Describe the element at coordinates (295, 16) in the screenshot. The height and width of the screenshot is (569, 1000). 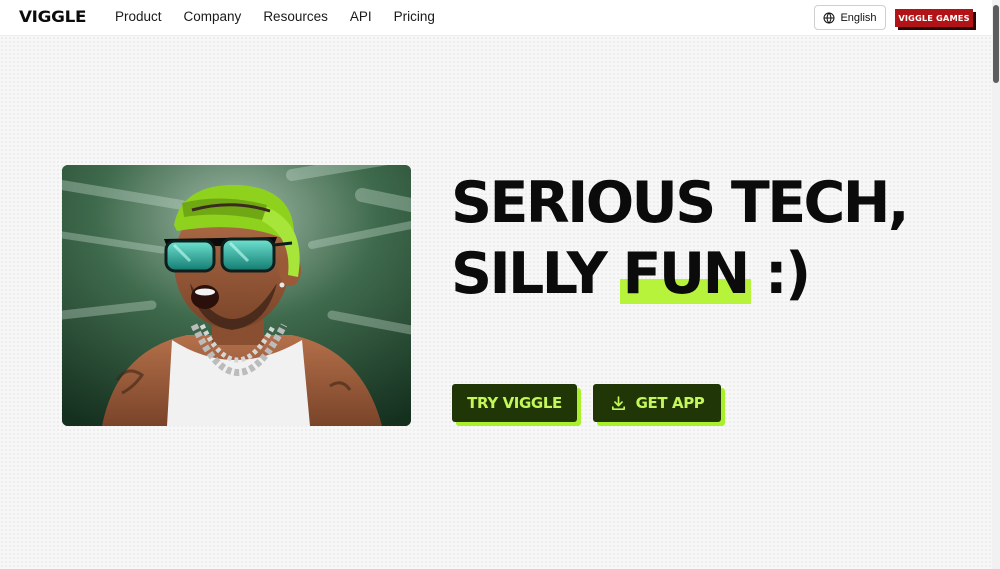
I see `nav-item-resources: Resources` at that location.